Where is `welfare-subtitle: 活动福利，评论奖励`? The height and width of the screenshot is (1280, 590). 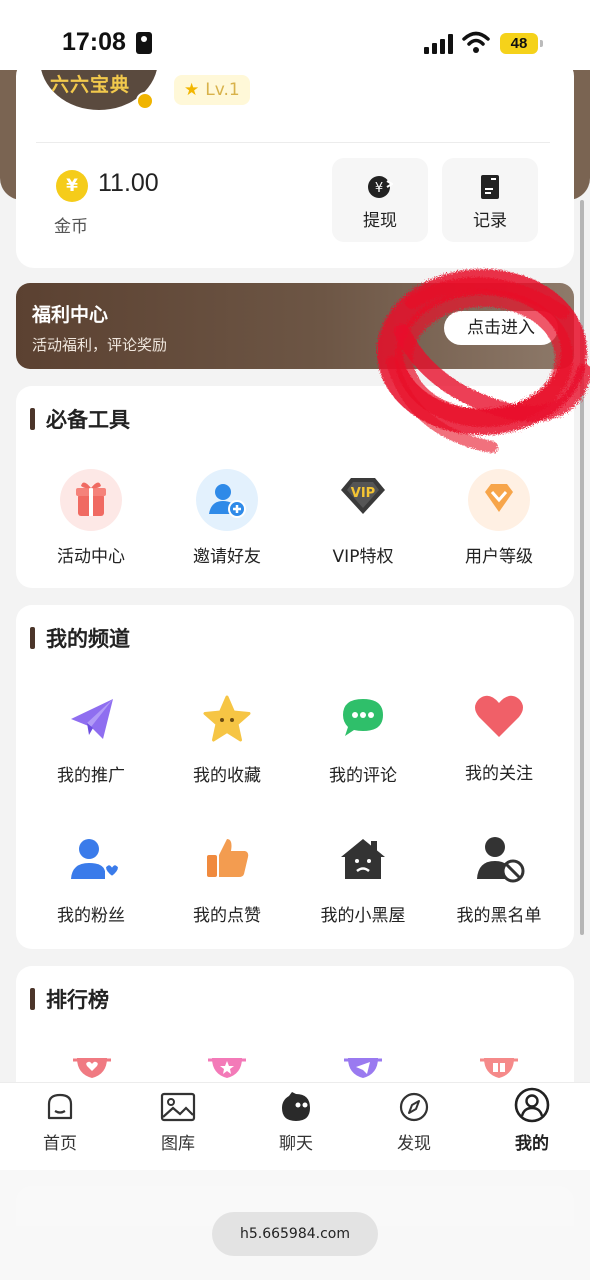 welfare-subtitle: 活动福利，评论奖励 is located at coordinates (100, 345).